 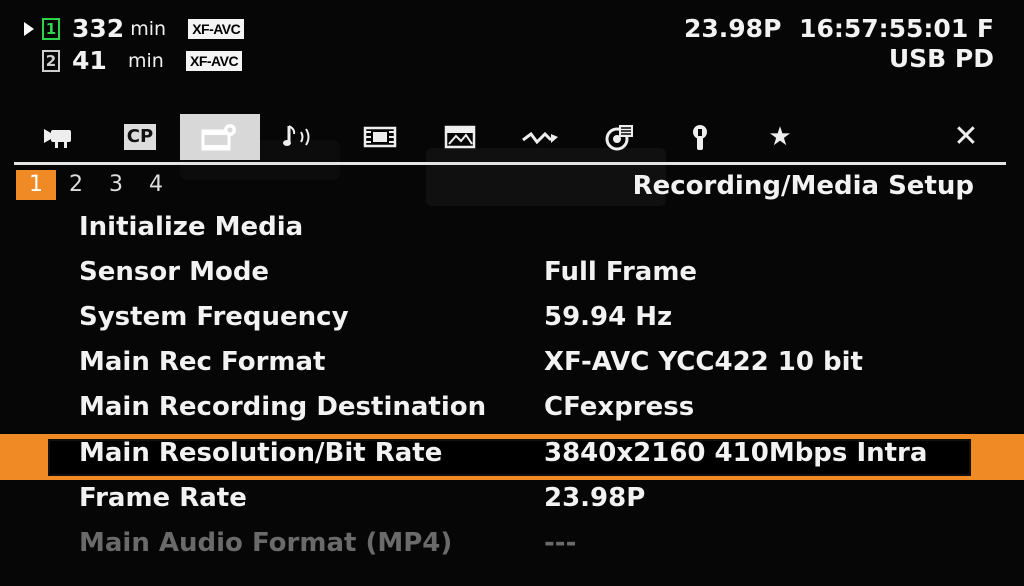 I want to click on menu-item-label: Initialize Media, so click(x=191, y=227).